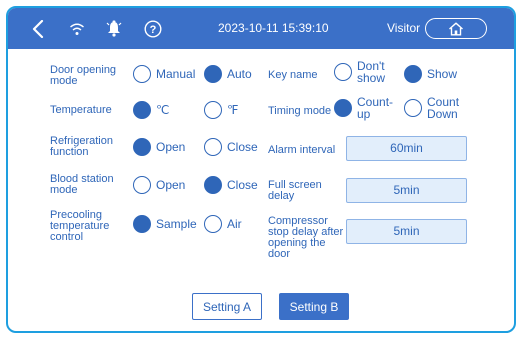  I want to click on temperature-fahrenheit-radio: ℉, so click(221, 110).